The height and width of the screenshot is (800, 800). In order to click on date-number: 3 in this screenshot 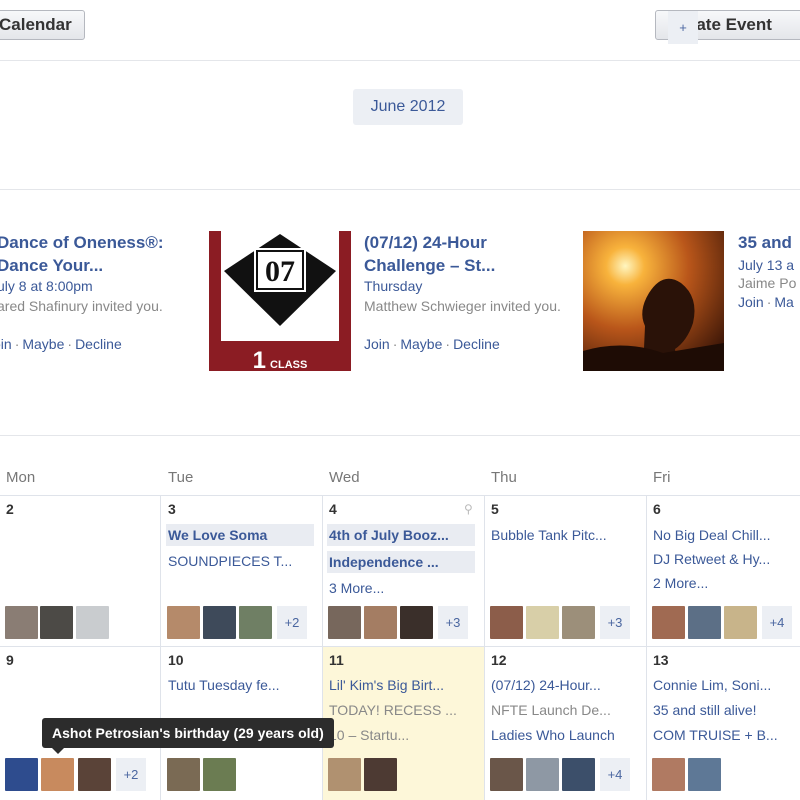, I will do `click(172, 509)`.